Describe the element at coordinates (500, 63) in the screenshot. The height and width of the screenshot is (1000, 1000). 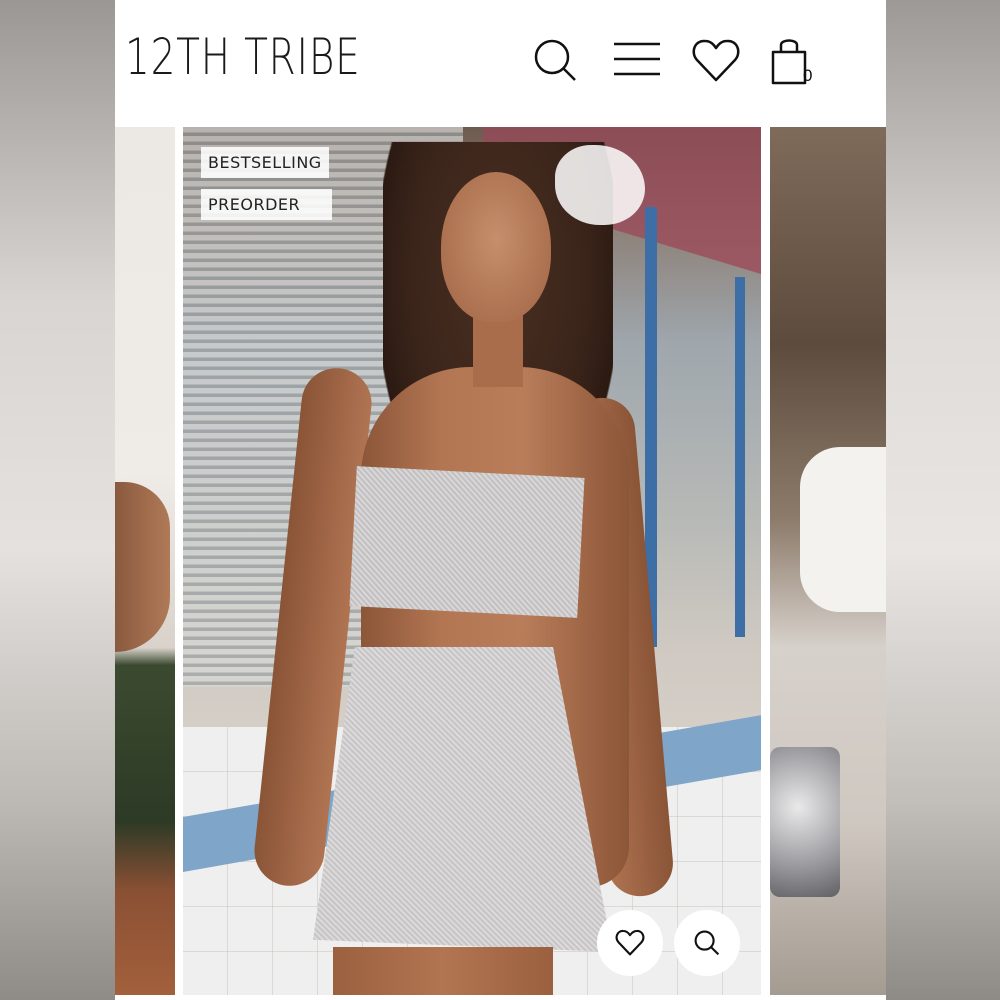
I see `site-header: 12TH TRIBE 0` at that location.